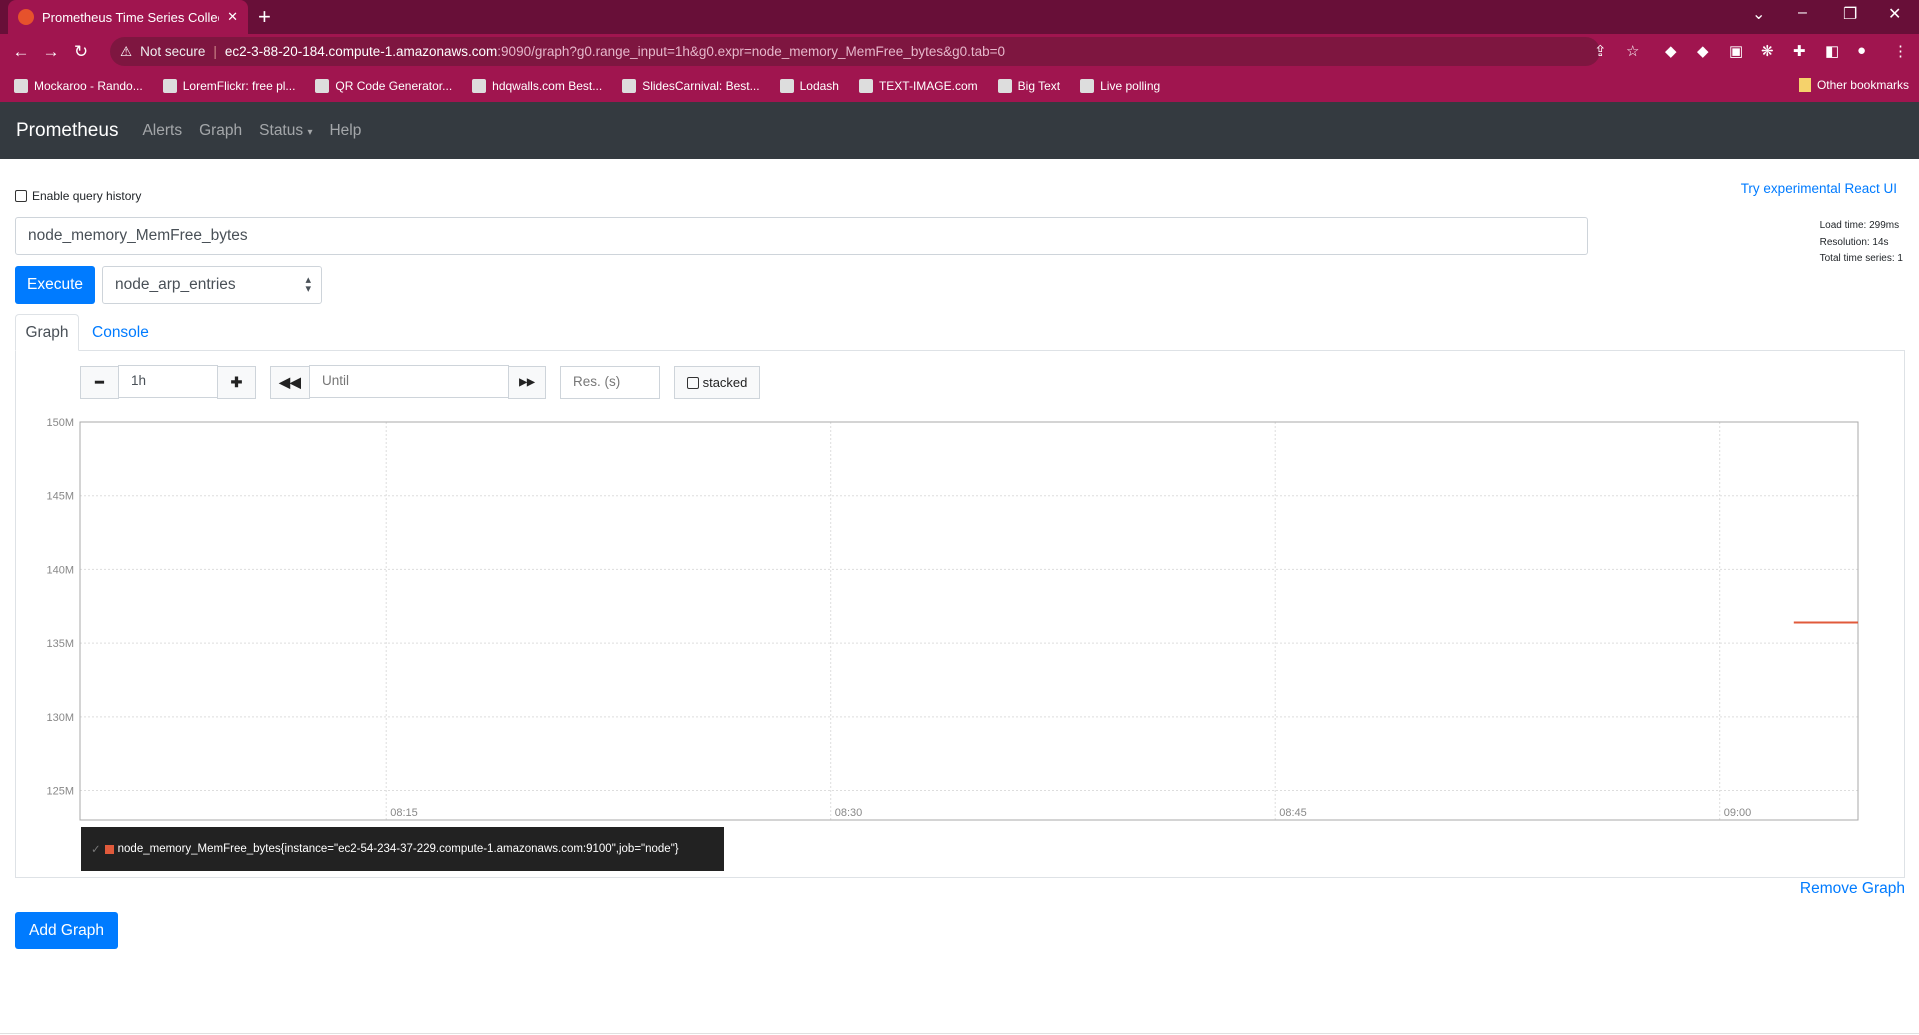 The width and height of the screenshot is (1919, 1035). I want to click on back-icon: ←, so click(21, 52).